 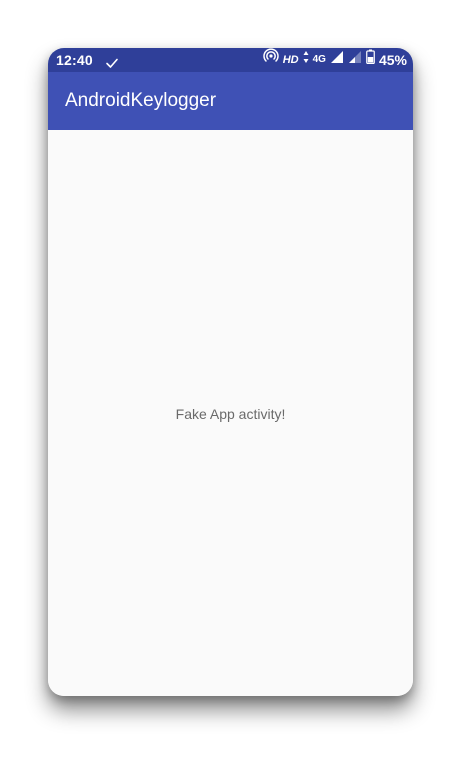 I want to click on status-bar: 12:40 HD 4G 45%, so click(x=230, y=60).